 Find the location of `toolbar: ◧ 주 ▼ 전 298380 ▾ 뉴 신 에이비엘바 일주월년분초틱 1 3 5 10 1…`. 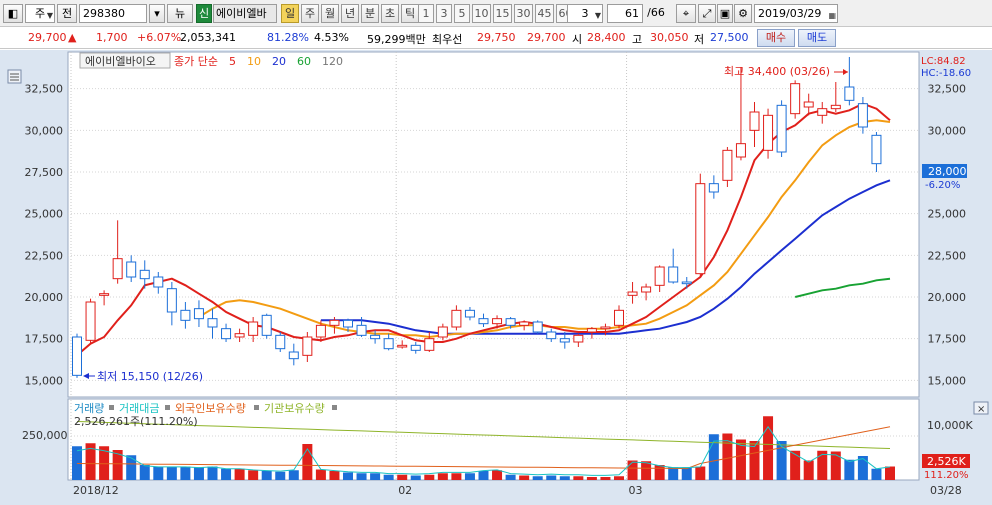

toolbar: ◧ 주 ▼ 전 298380 ▾ 뉴 신 에이비엘바 일주월년분초틱 1 3 5 10 1… is located at coordinates (496, 13).